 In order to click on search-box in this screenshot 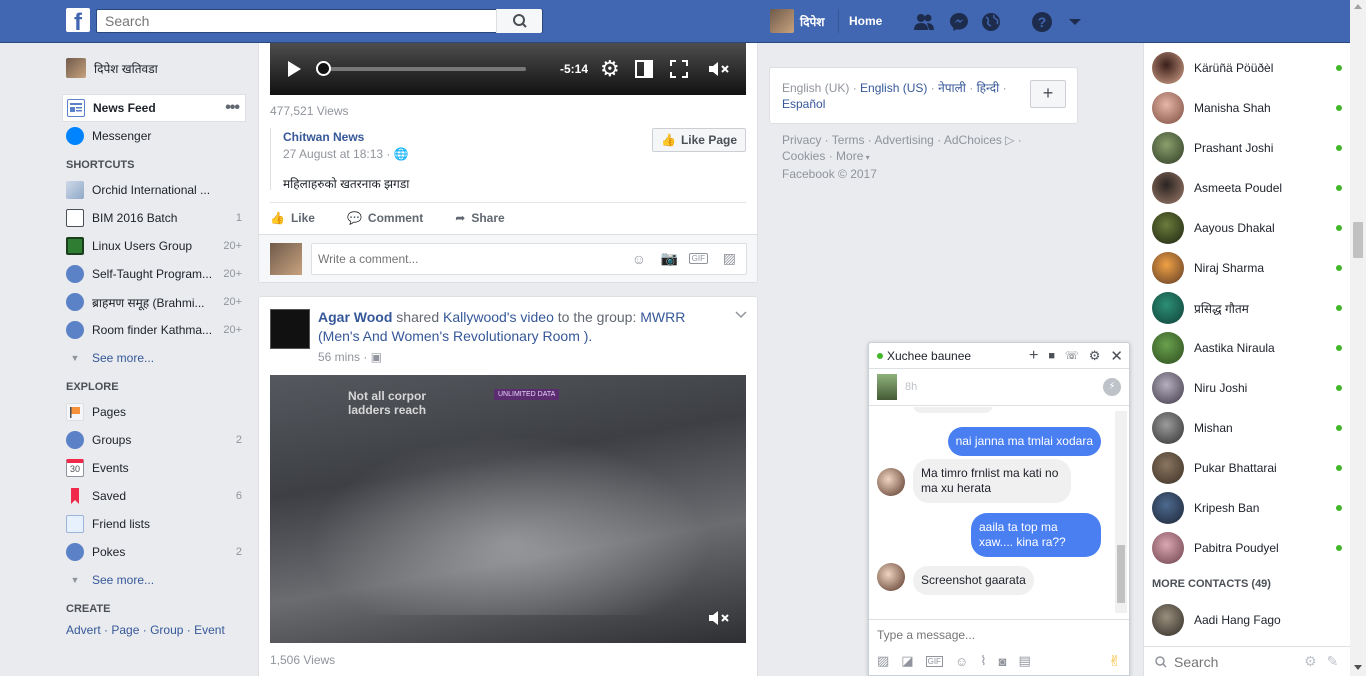, I will do `click(319, 21)`.